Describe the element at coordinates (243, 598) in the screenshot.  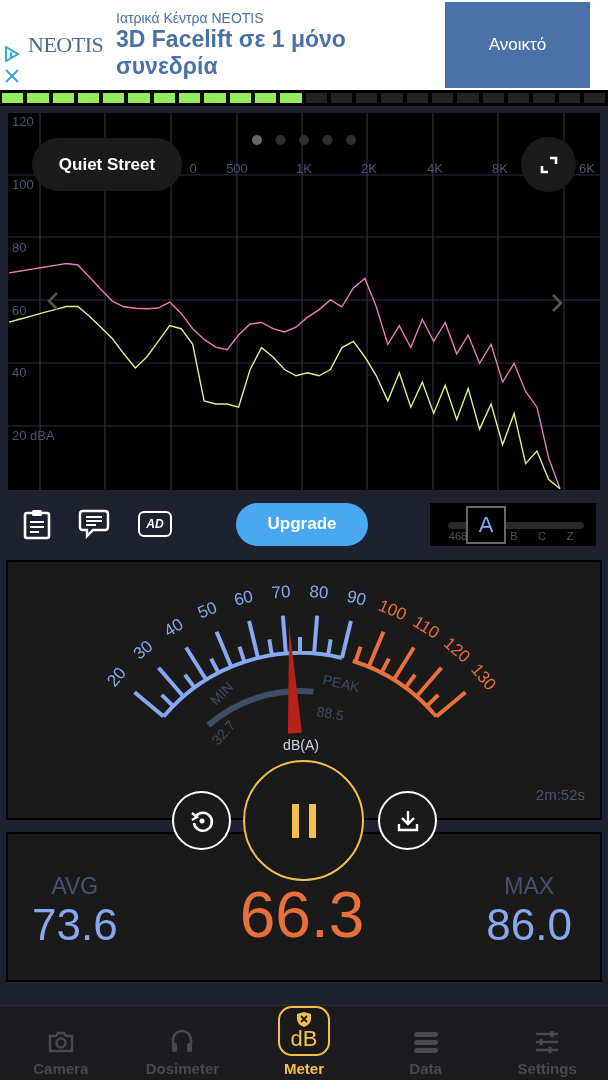
I see `scale-label: 60` at that location.